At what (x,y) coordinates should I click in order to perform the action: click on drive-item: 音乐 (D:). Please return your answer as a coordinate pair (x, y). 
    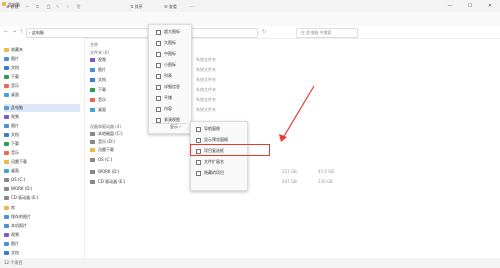
    Looking at the image, I should click on (102, 142).